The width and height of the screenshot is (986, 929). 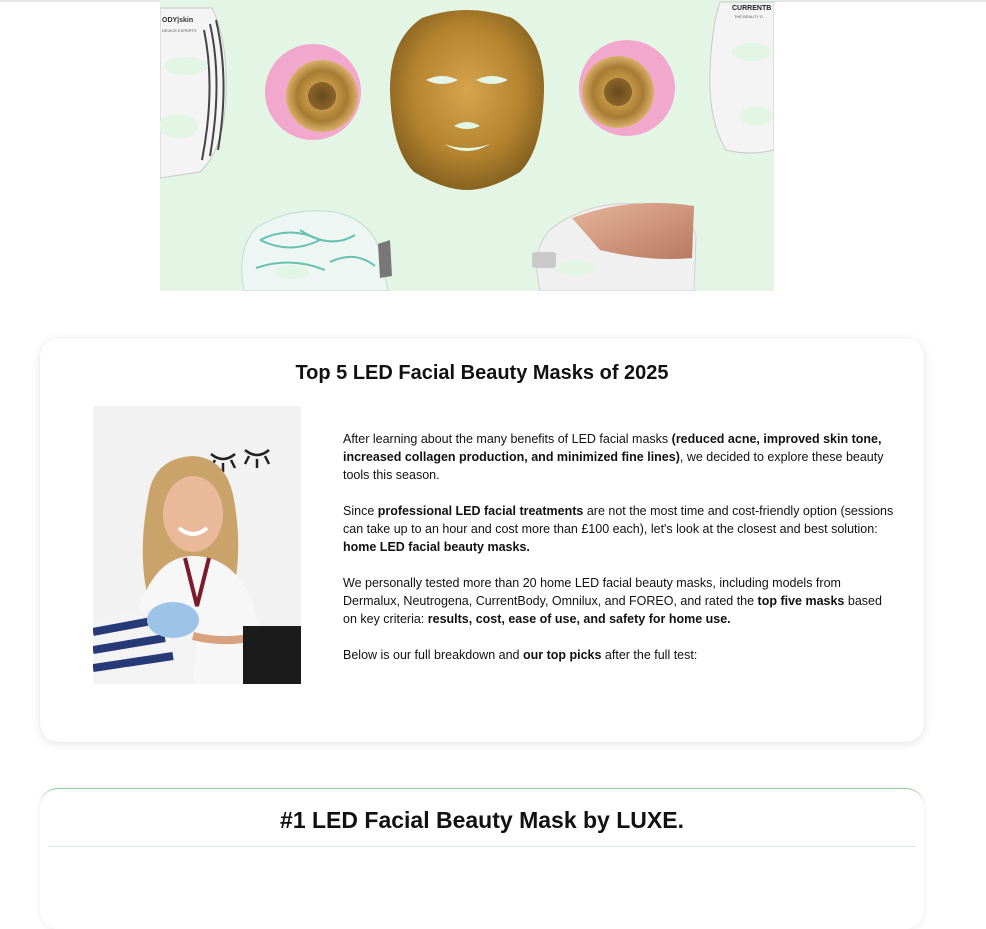 I want to click on product-title: #1 LED Facial Beauty Mask by LUXE., so click(x=482, y=820).